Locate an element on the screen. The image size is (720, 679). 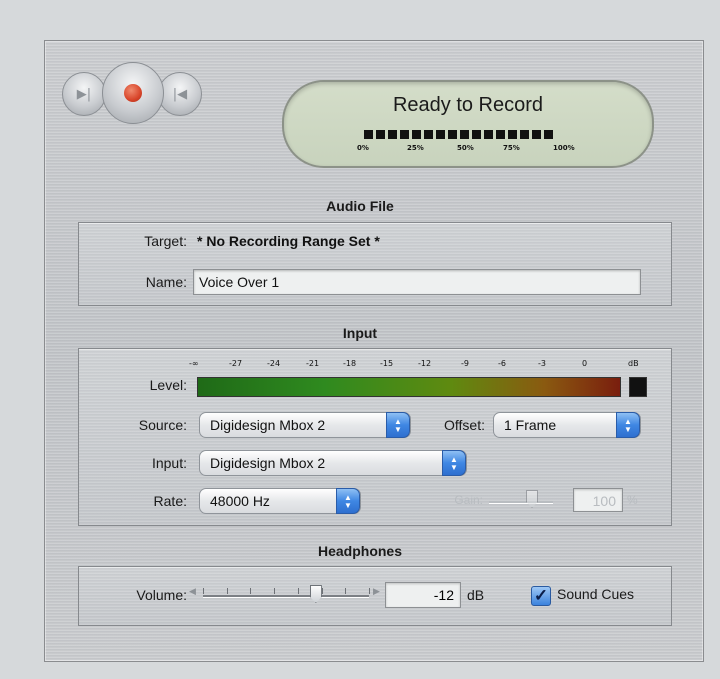
volume-field: -12 is located at coordinates (423, 595).